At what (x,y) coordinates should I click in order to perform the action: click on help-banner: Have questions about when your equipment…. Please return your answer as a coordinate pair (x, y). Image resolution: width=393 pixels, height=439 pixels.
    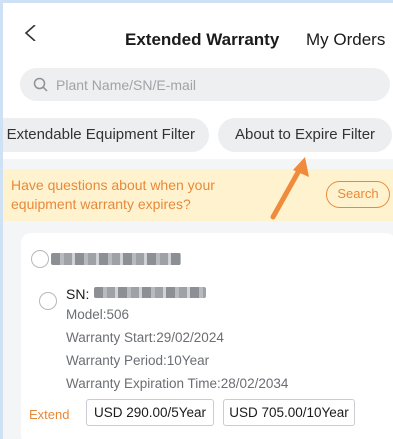
    Looking at the image, I should click on (198, 195).